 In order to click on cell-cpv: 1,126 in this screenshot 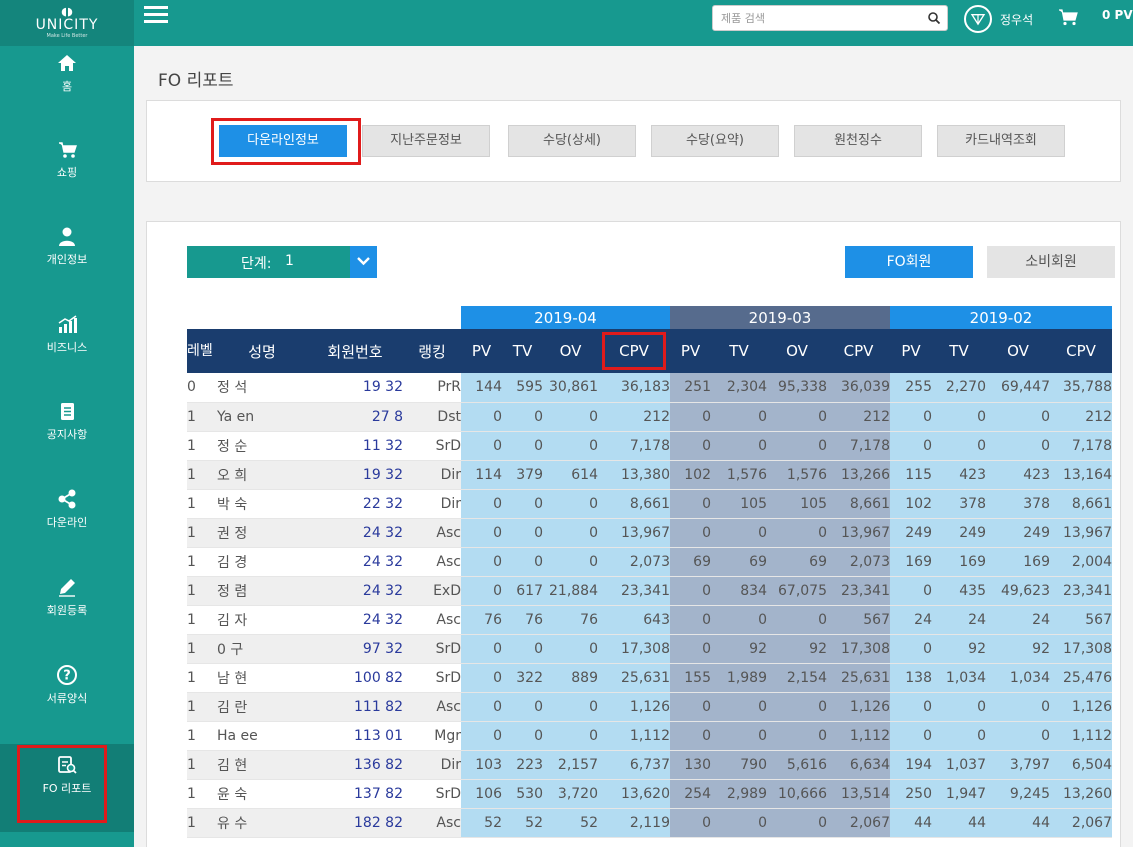, I will do `click(1081, 707)`.